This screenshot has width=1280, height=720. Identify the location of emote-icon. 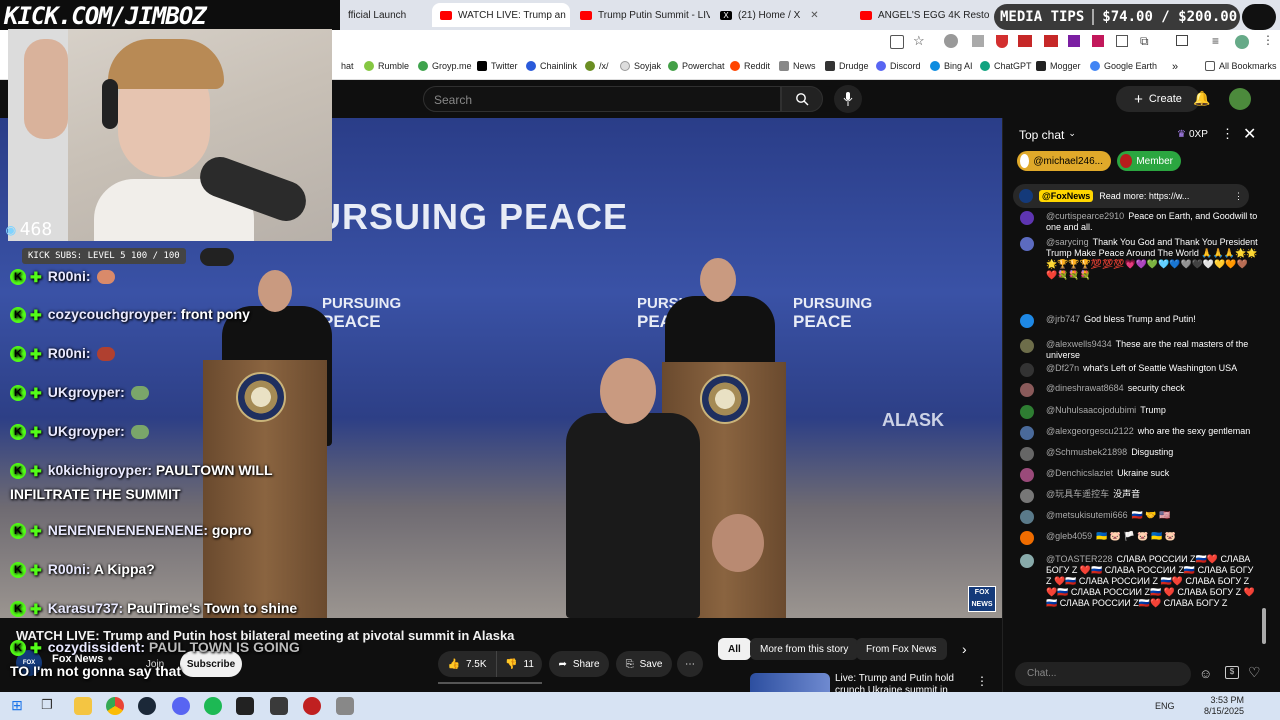
(105, 277).